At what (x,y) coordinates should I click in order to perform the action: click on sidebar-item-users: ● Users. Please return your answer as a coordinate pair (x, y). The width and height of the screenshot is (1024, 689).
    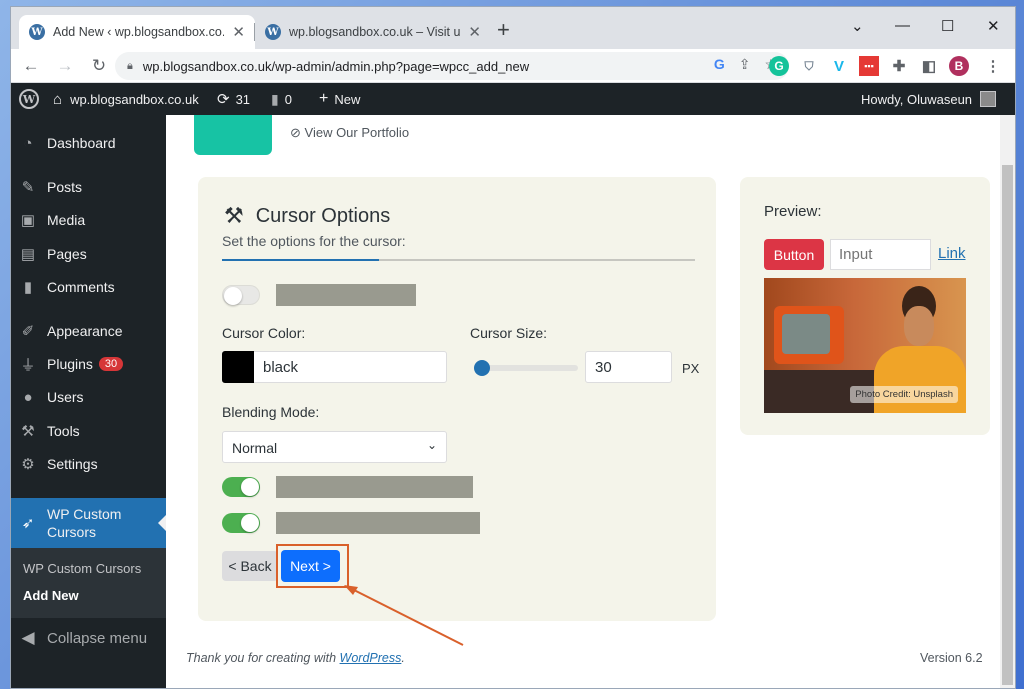
    Looking at the image, I should click on (88, 397).